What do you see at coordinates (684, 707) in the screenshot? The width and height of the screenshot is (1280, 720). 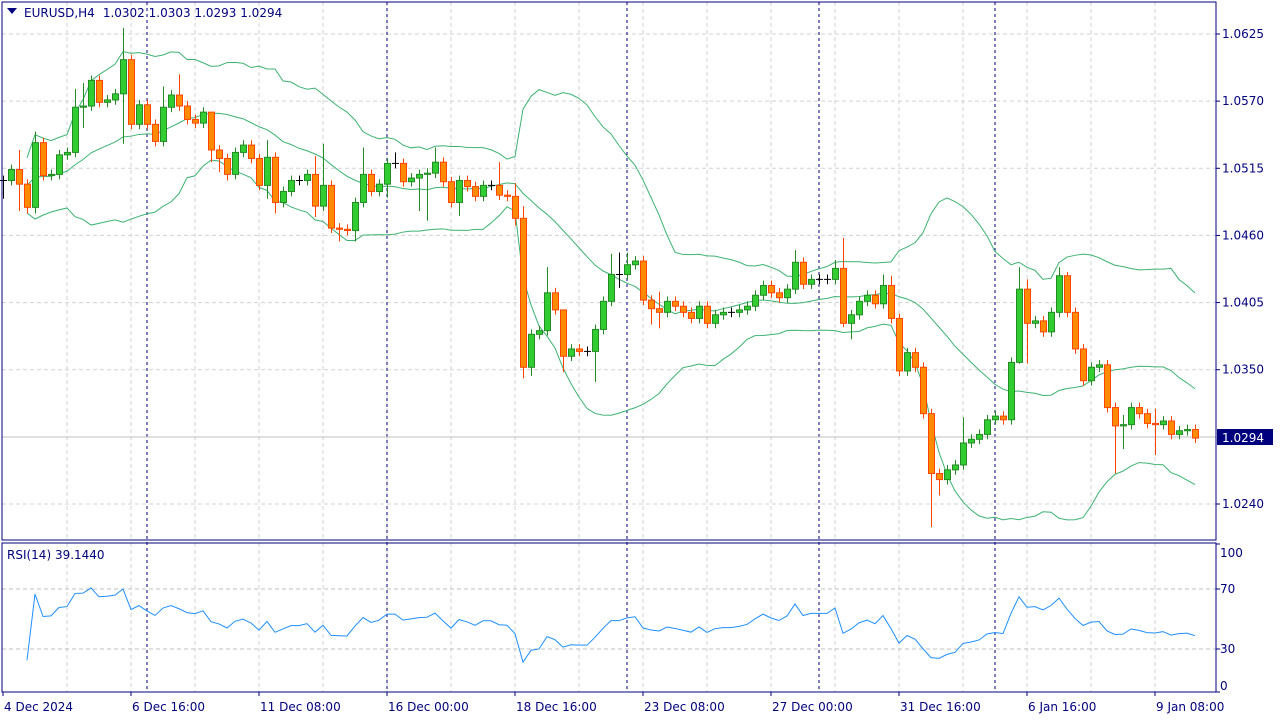 I see `time-tick-label: 23 Dec 08:00` at bounding box center [684, 707].